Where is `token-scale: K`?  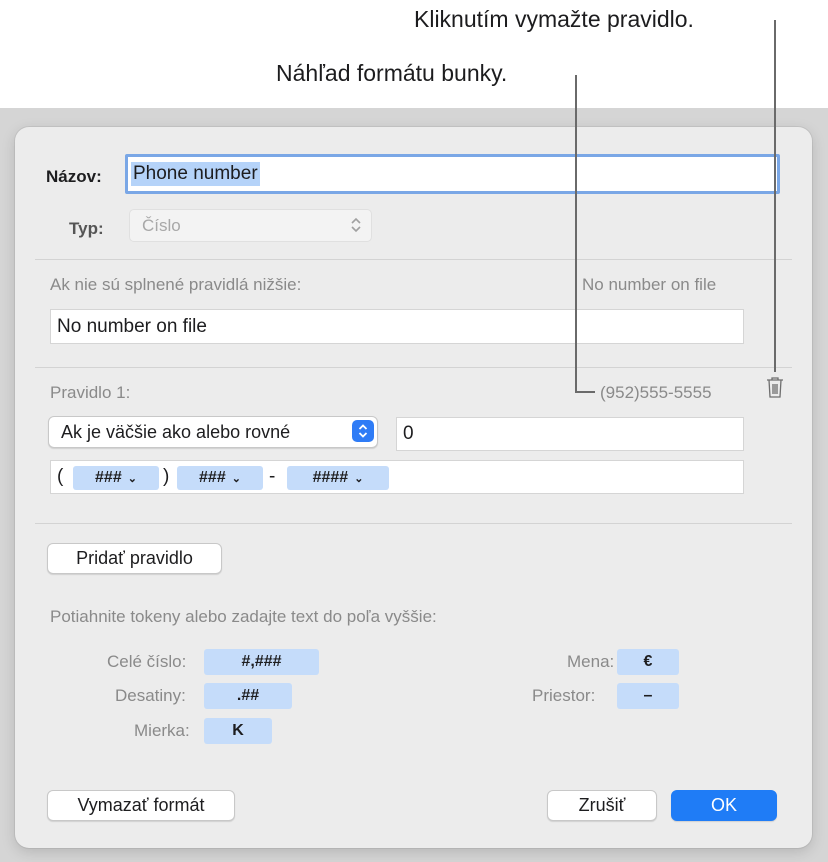 token-scale: K is located at coordinates (238, 731).